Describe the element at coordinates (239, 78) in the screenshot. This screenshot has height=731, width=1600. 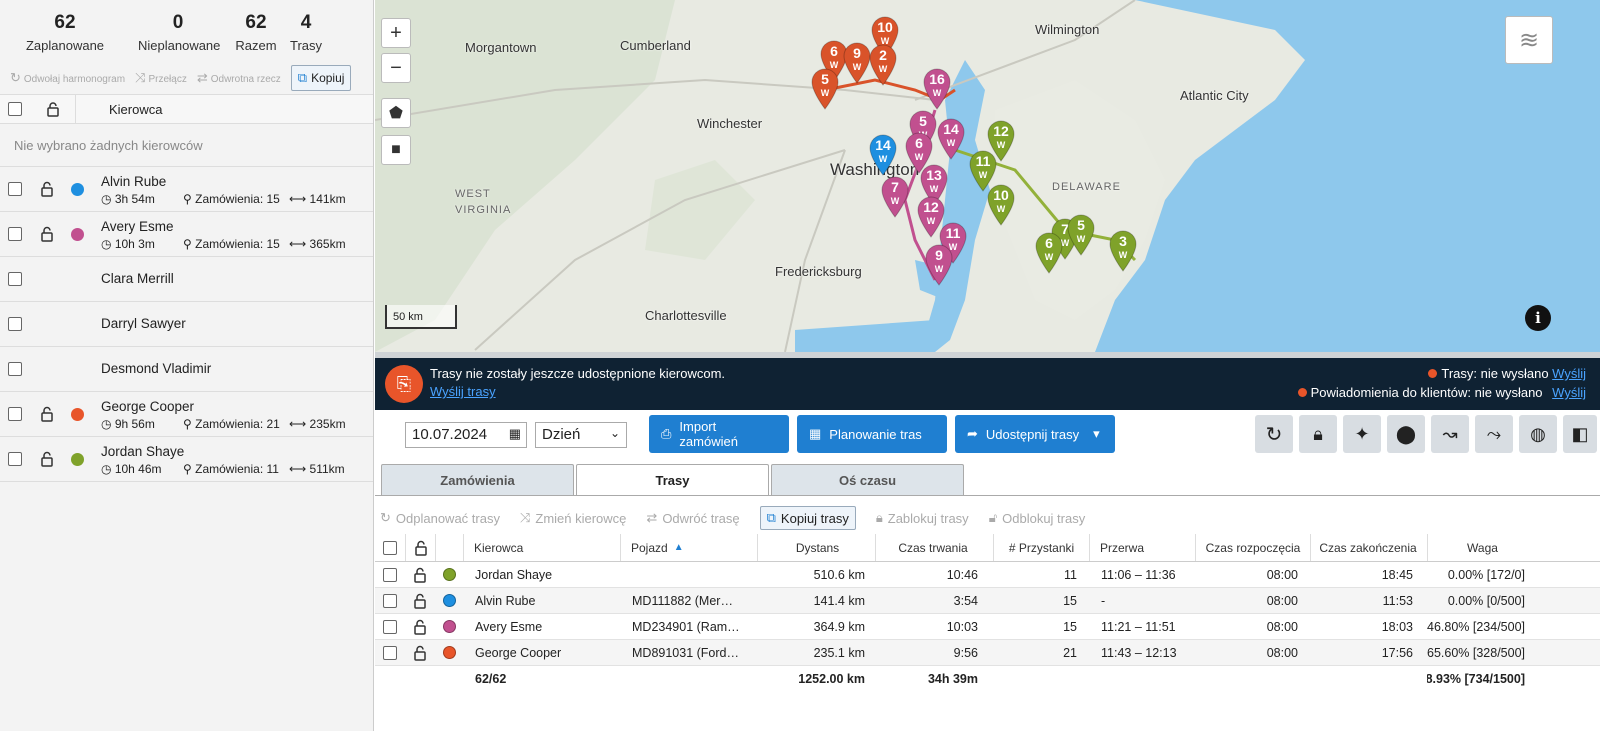
I see `reverse-button: ⇄ Odwrotna rzecz` at that location.